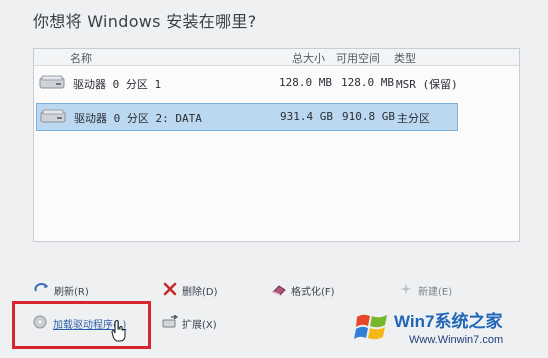 Image resolution: width=548 pixels, height=358 pixels. I want to click on column-type: 类型, so click(405, 58).